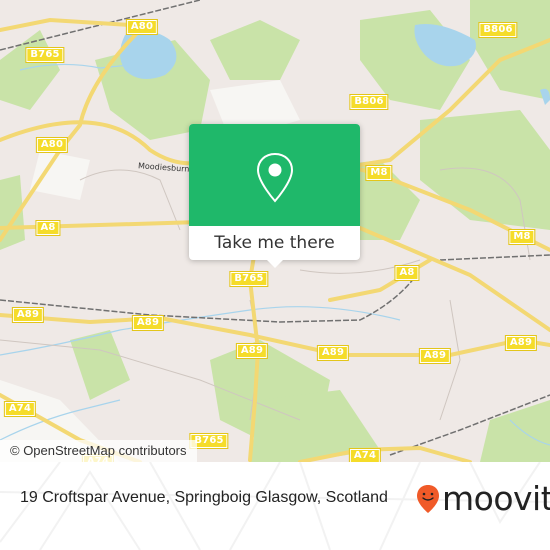 The height and width of the screenshot is (550, 550). Describe the element at coordinates (275, 263) in the screenshot. I see `popup-pointer` at that location.